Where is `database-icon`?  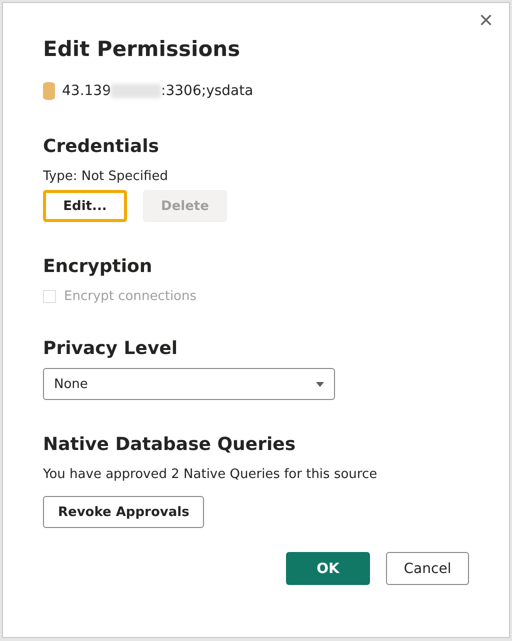 database-icon is located at coordinates (49, 91).